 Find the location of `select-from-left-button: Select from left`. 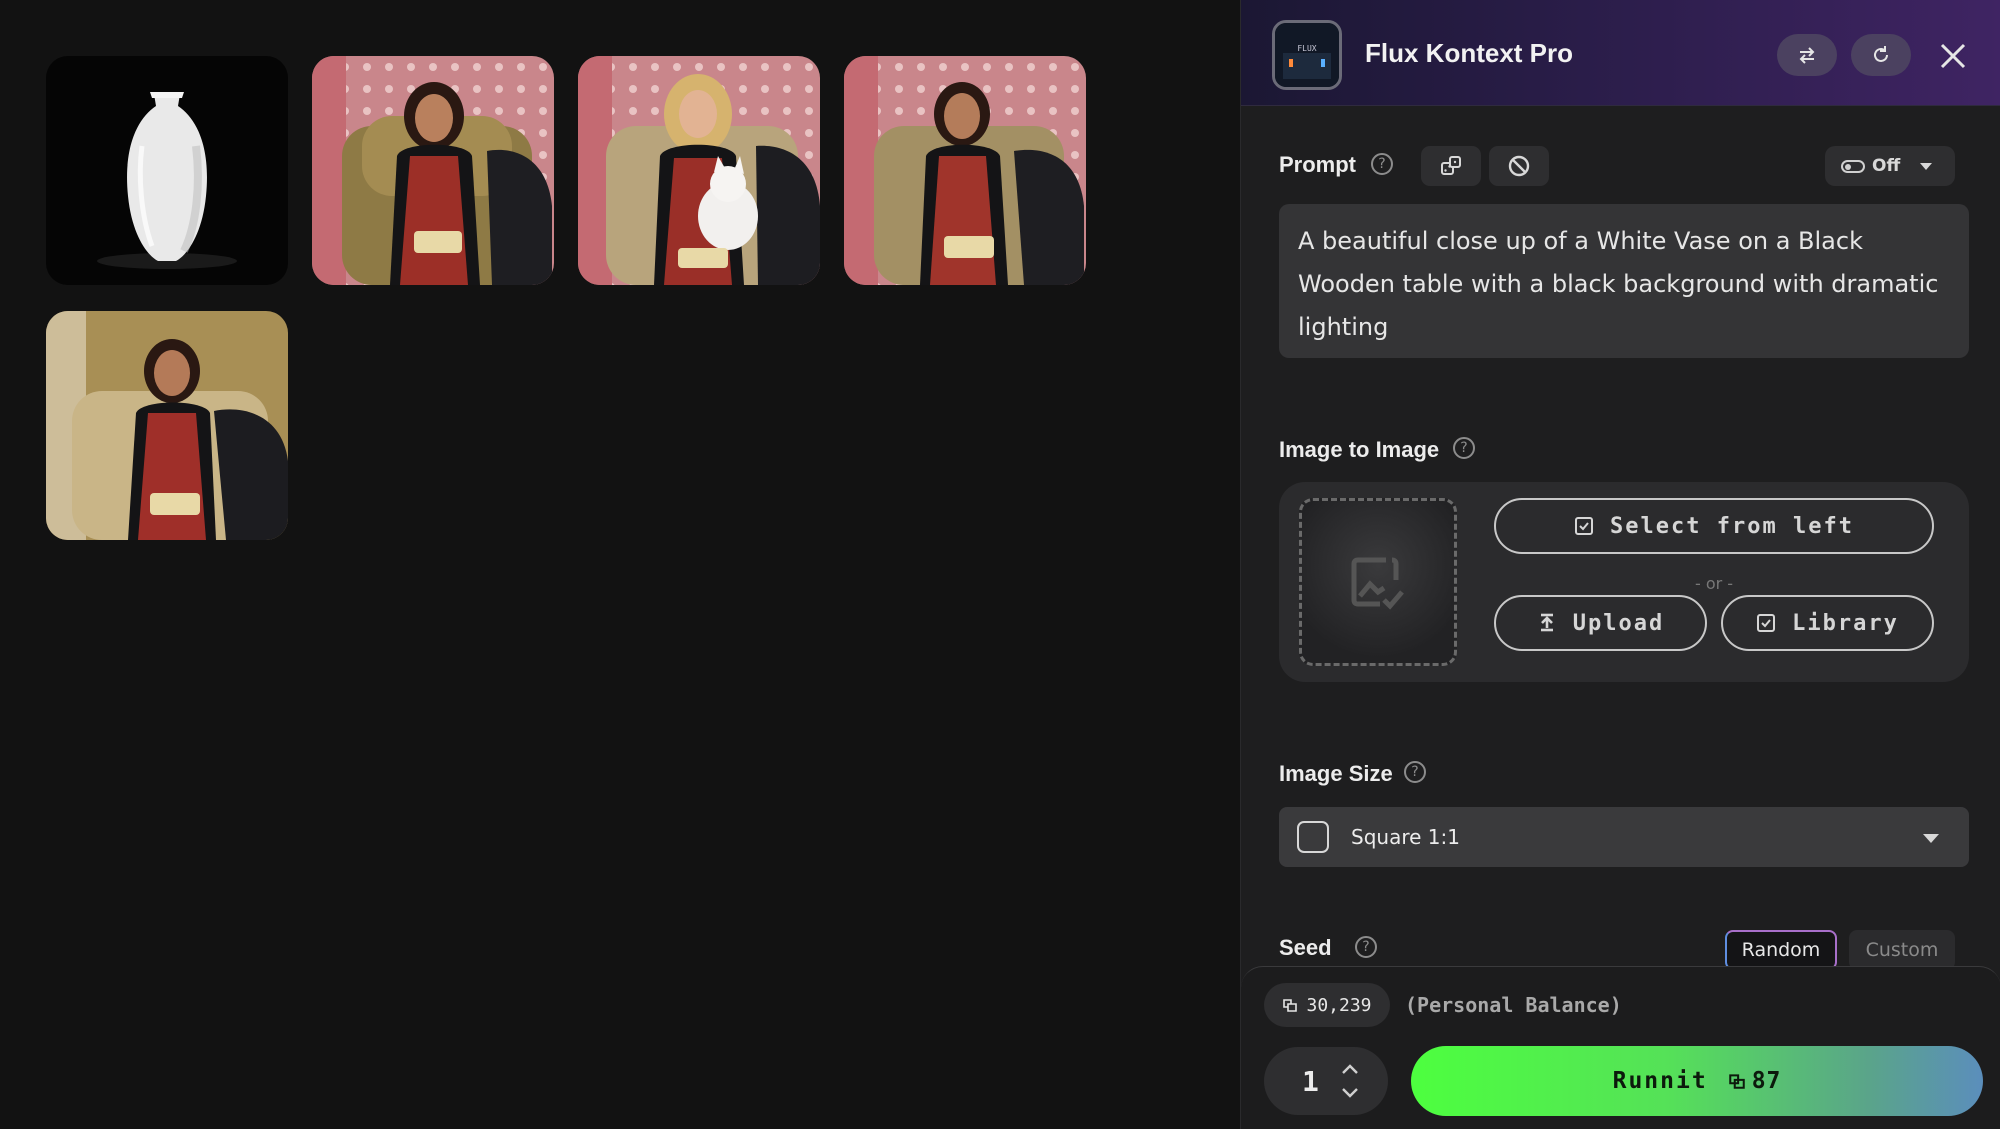

select-from-left-button: Select from left is located at coordinates (1714, 526).